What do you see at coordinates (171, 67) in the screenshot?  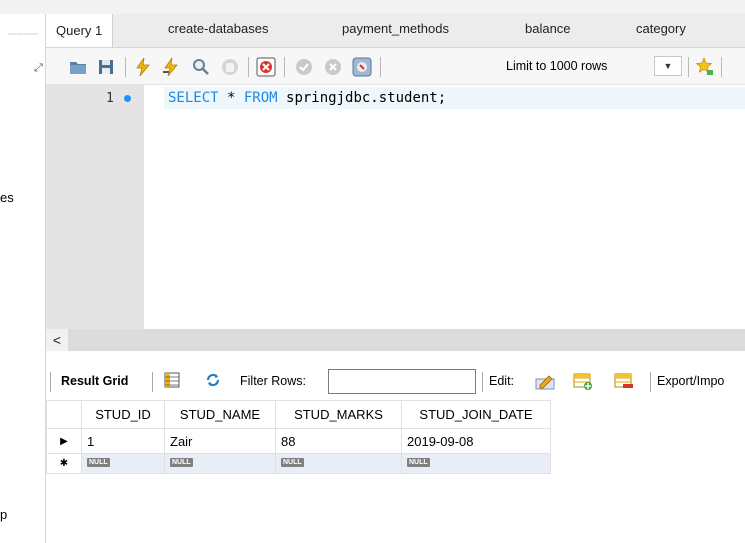 I see `execute-cursor-lightning-icon` at bounding box center [171, 67].